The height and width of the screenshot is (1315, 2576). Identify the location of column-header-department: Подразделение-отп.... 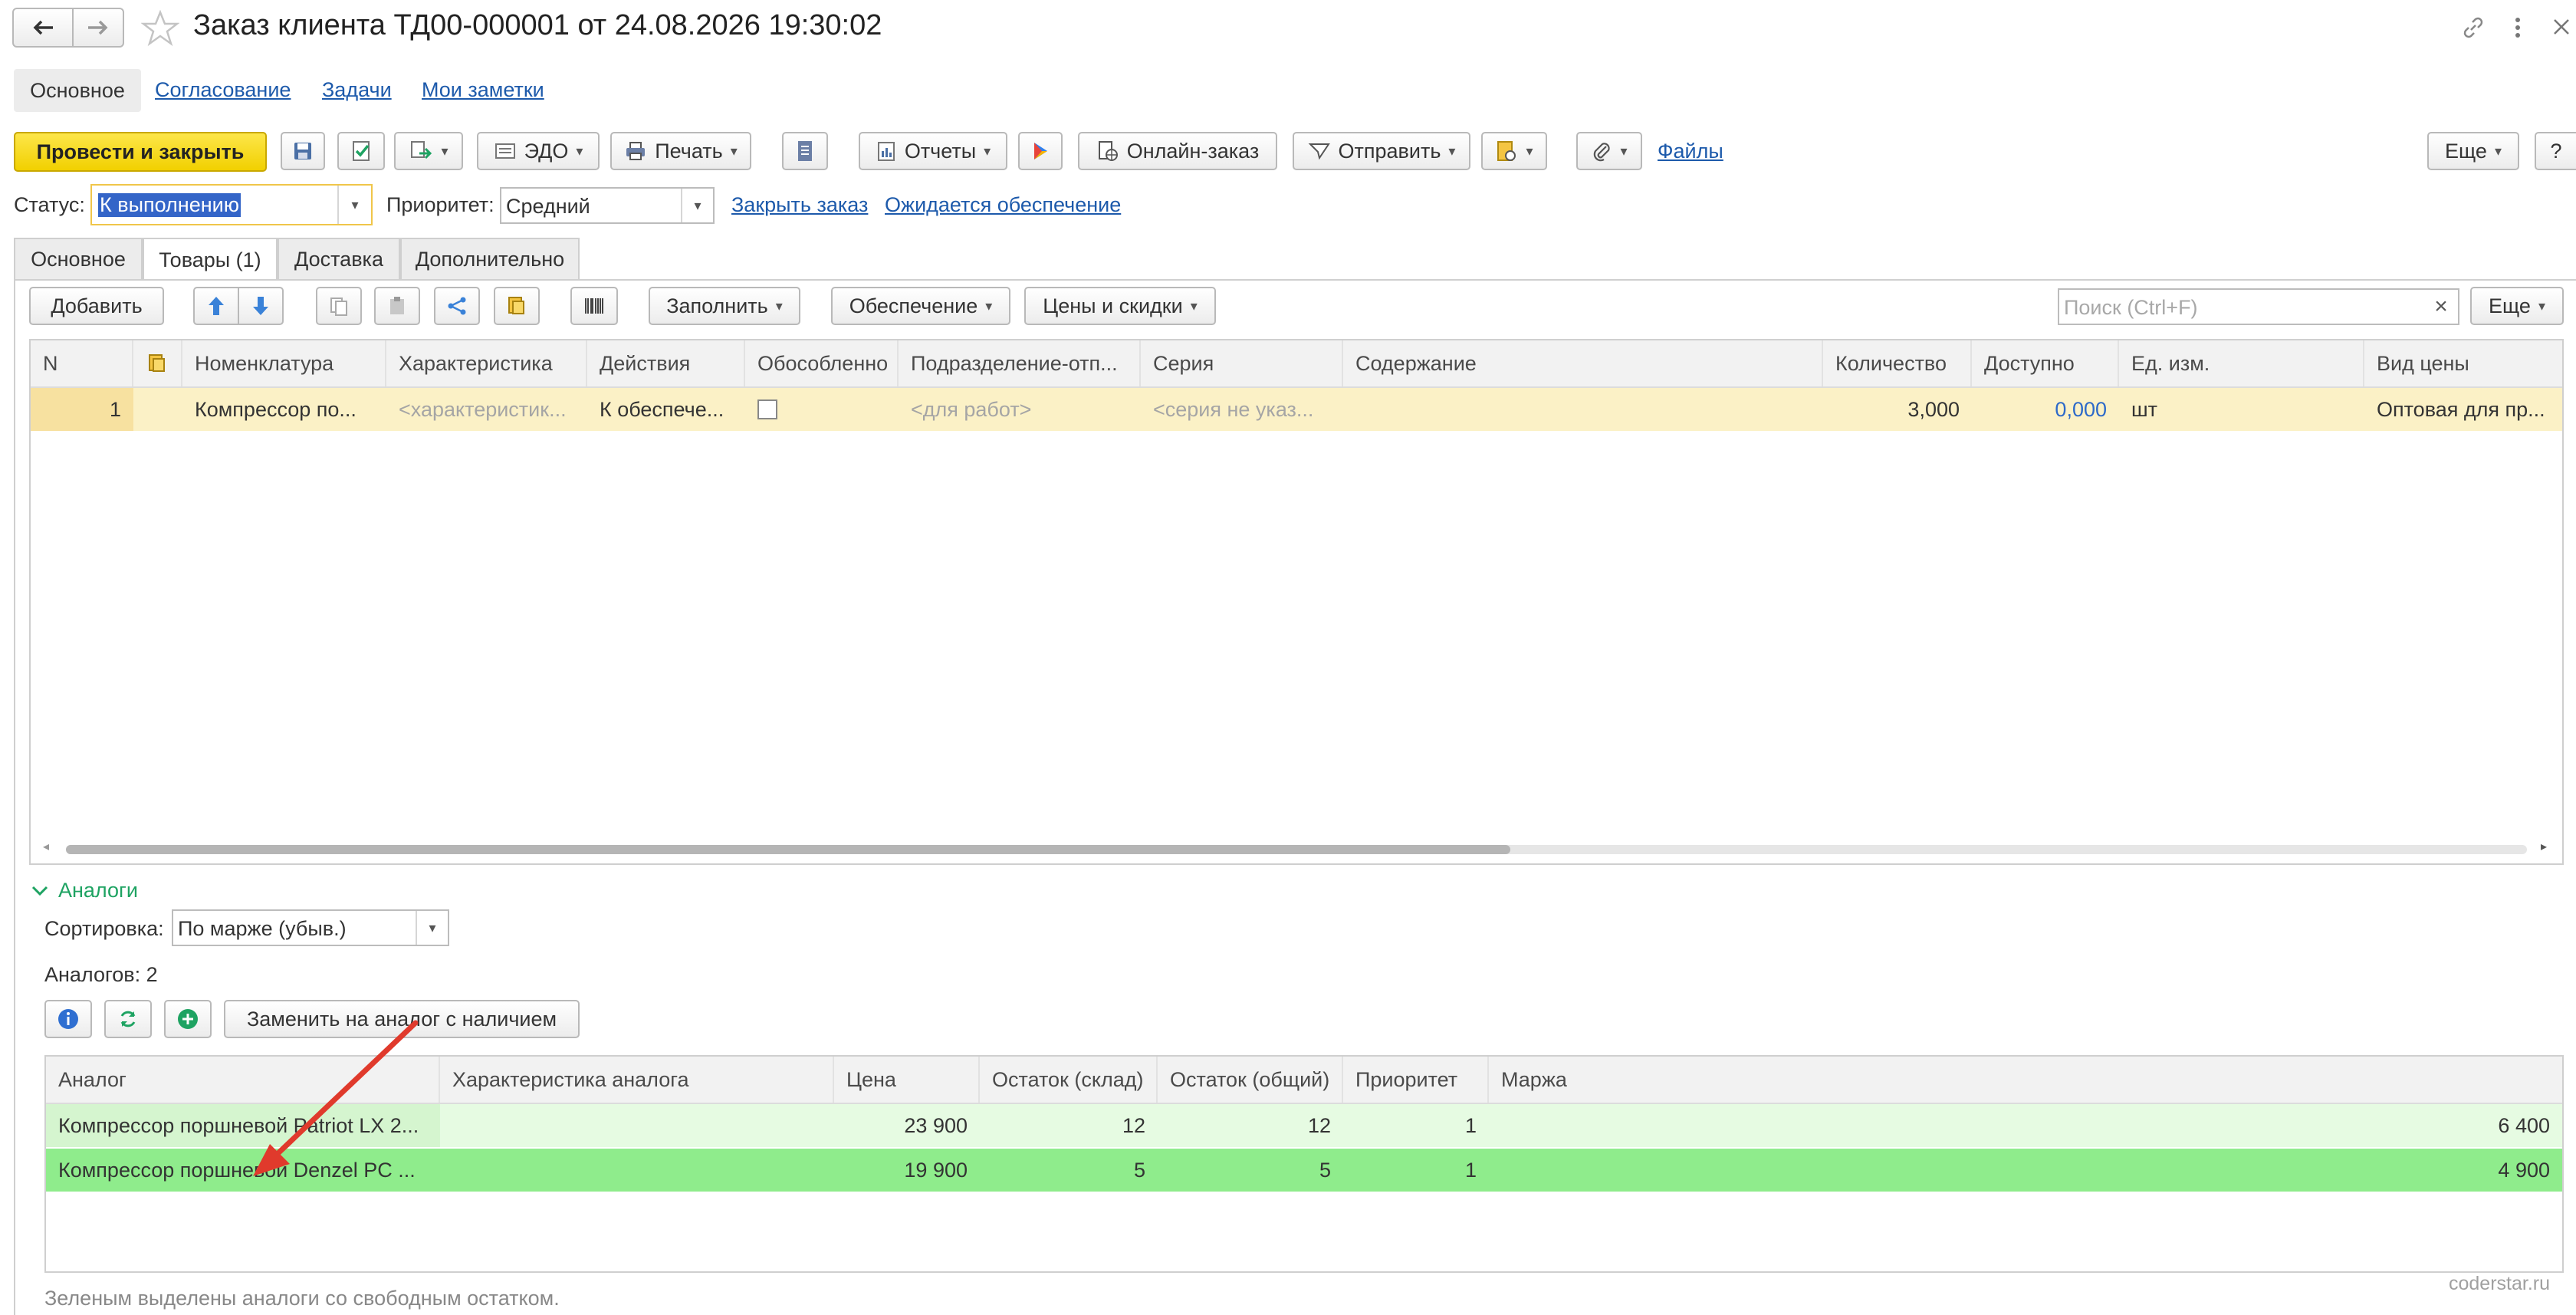
(1020, 363).